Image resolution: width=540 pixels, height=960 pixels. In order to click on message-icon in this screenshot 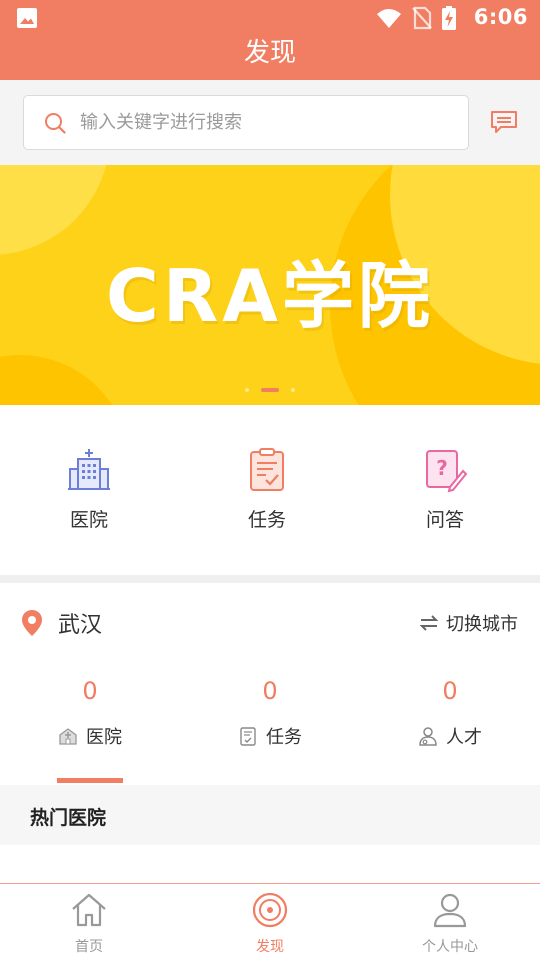, I will do `click(504, 122)`.